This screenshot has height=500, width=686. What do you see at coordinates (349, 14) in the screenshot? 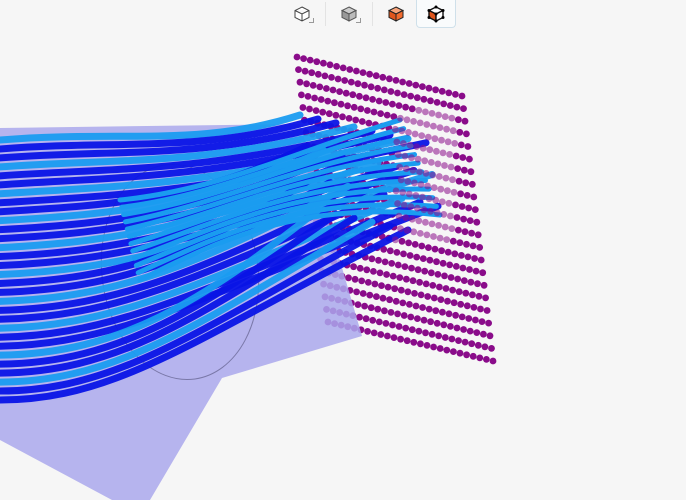
I see `shaded-view-button` at bounding box center [349, 14].